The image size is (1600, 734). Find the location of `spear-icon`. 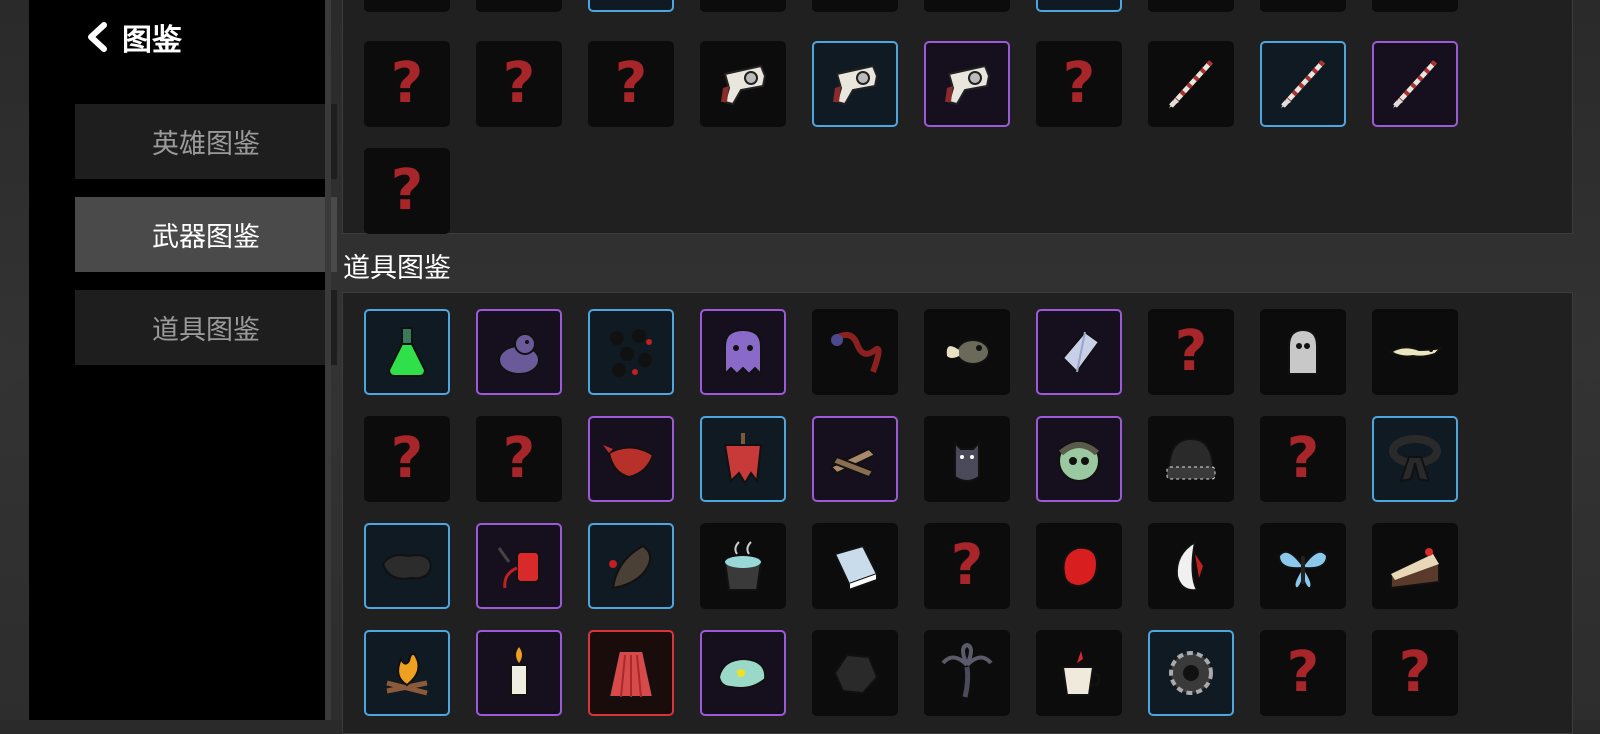

spear-icon is located at coordinates (1191, 84).